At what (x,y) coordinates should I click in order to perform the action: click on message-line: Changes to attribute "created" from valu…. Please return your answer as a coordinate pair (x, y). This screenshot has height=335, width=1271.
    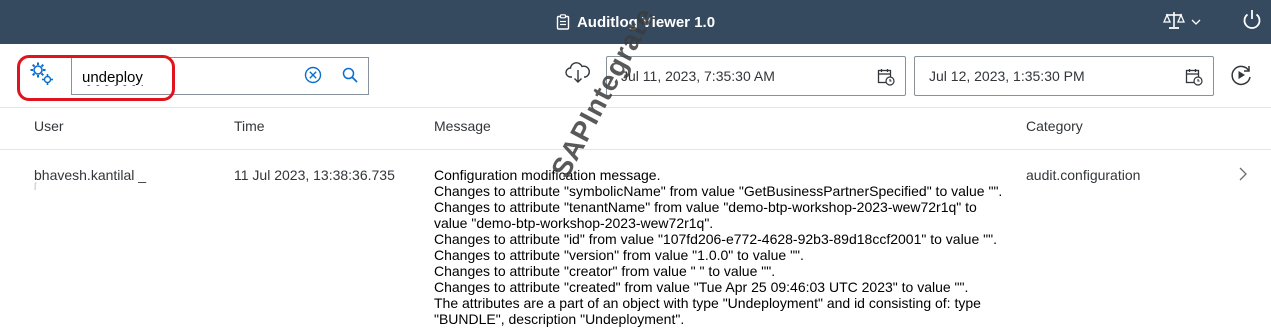
    Looking at the image, I should click on (701, 287).